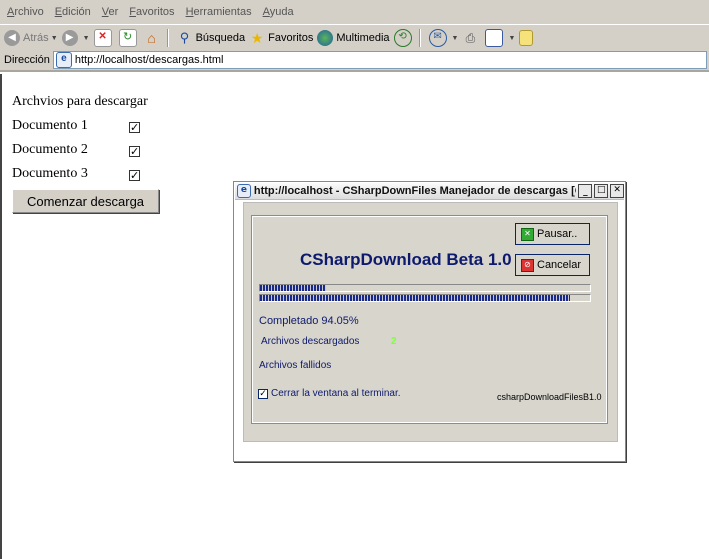  I want to click on close-button: ✕, so click(617, 191).